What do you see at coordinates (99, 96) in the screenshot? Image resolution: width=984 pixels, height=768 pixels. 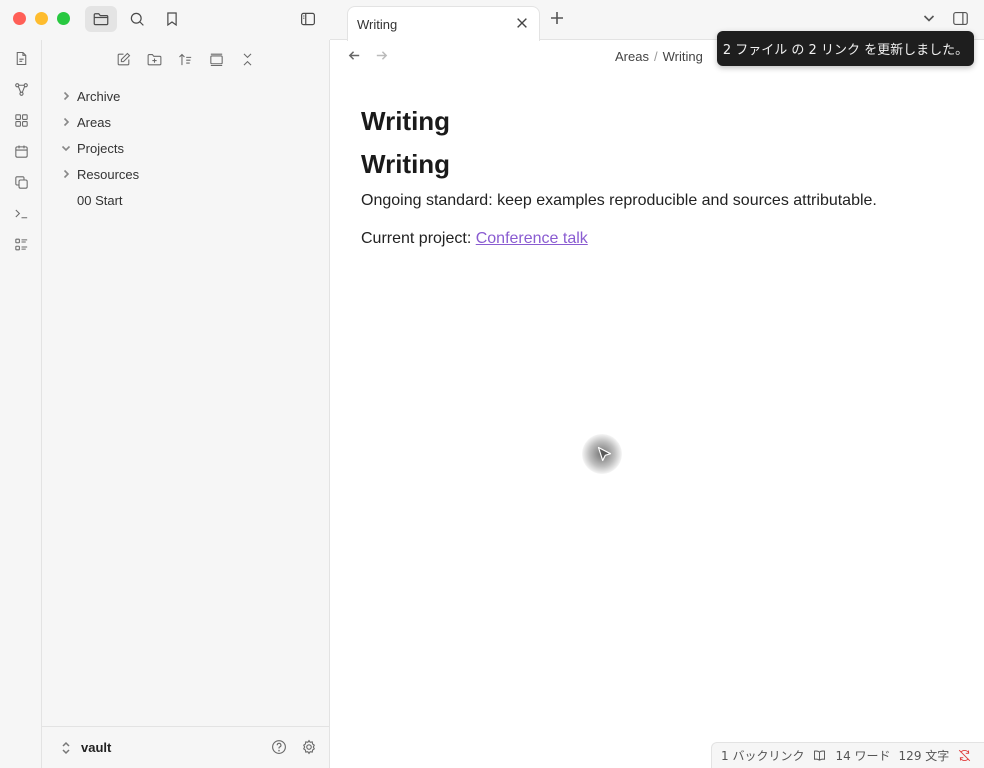 I see `tree-item-label: Archive` at bounding box center [99, 96].